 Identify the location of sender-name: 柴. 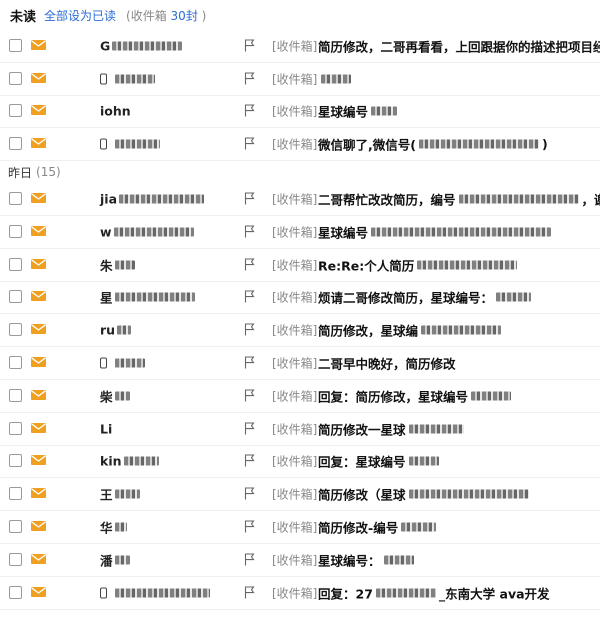
(115, 395).